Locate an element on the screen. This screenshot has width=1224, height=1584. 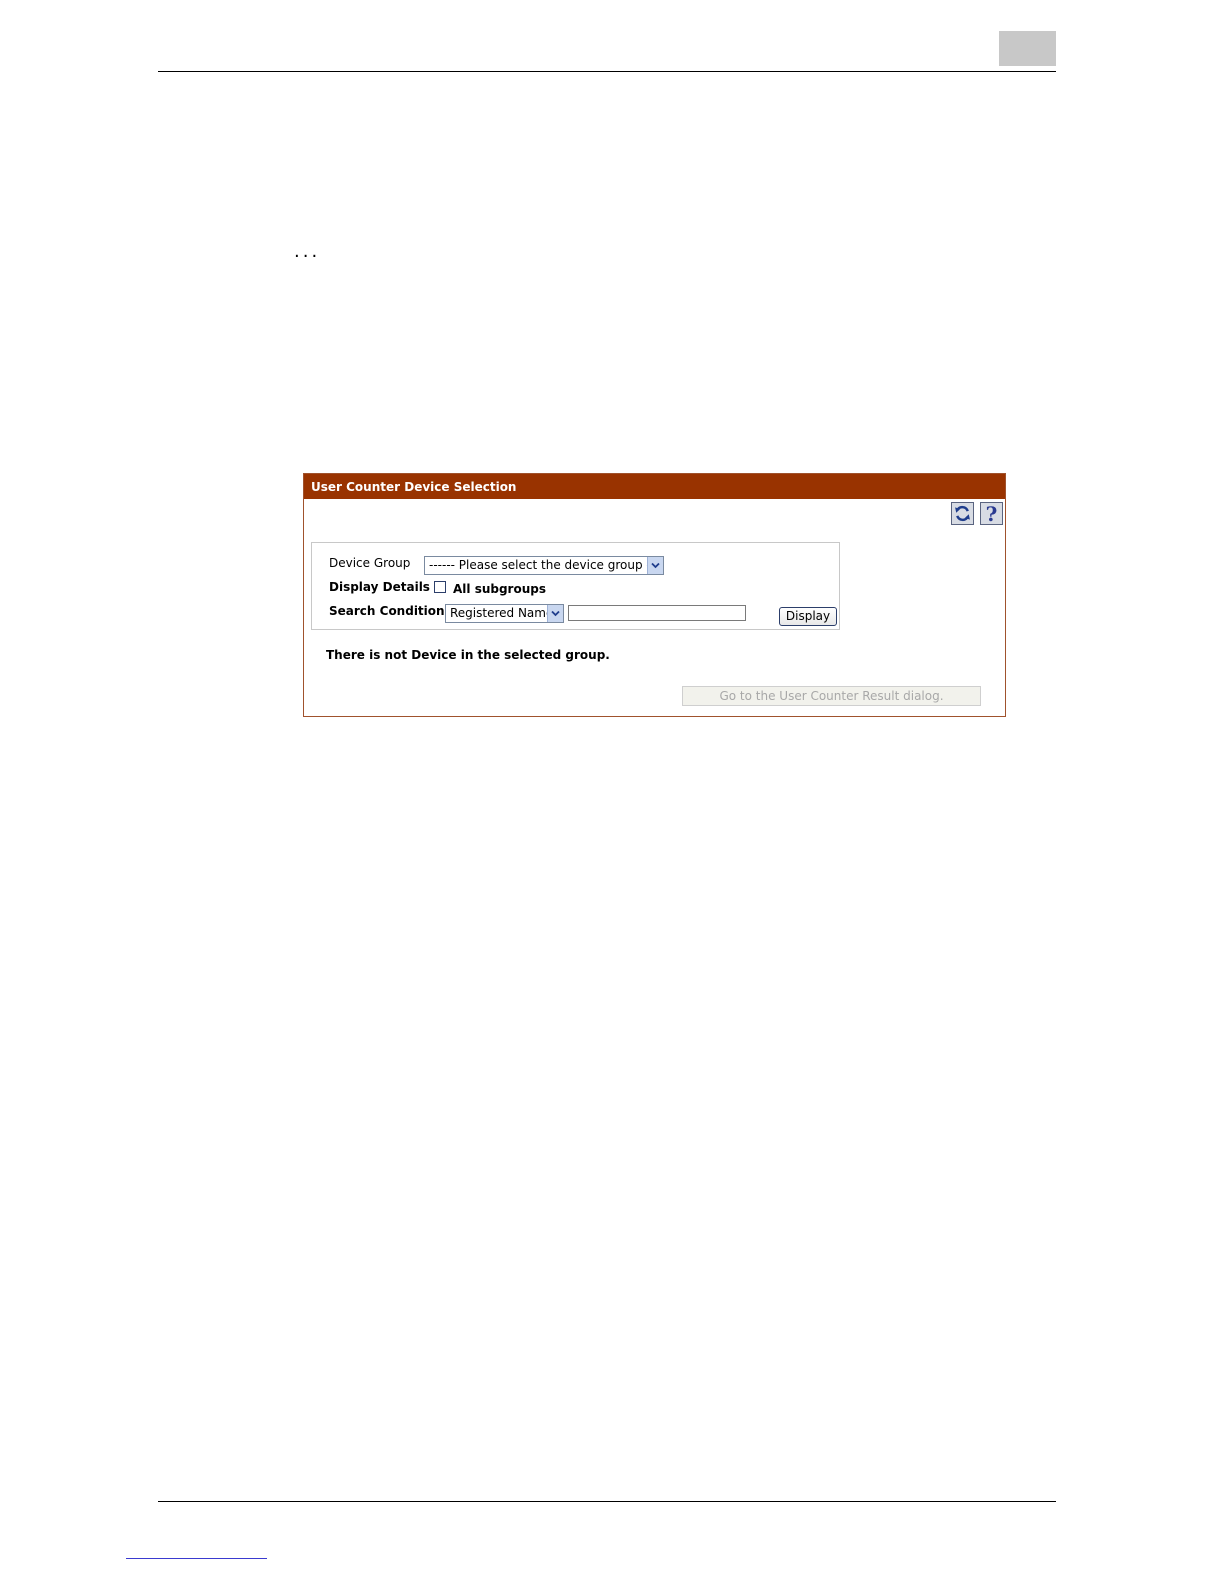
search-text-input is located at coordinates (657, 613).